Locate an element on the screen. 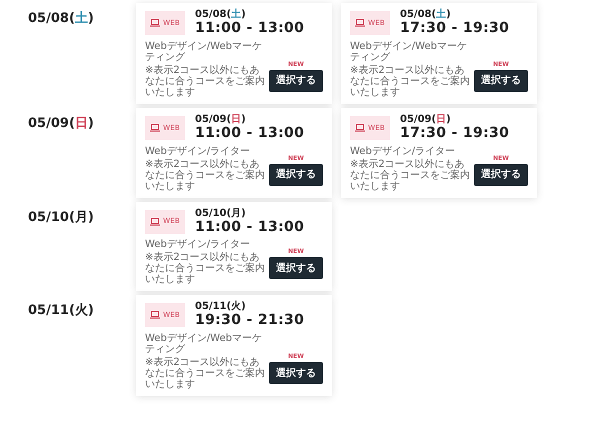  day-heading: 05/11(火) is located at coordinates (61, 311).